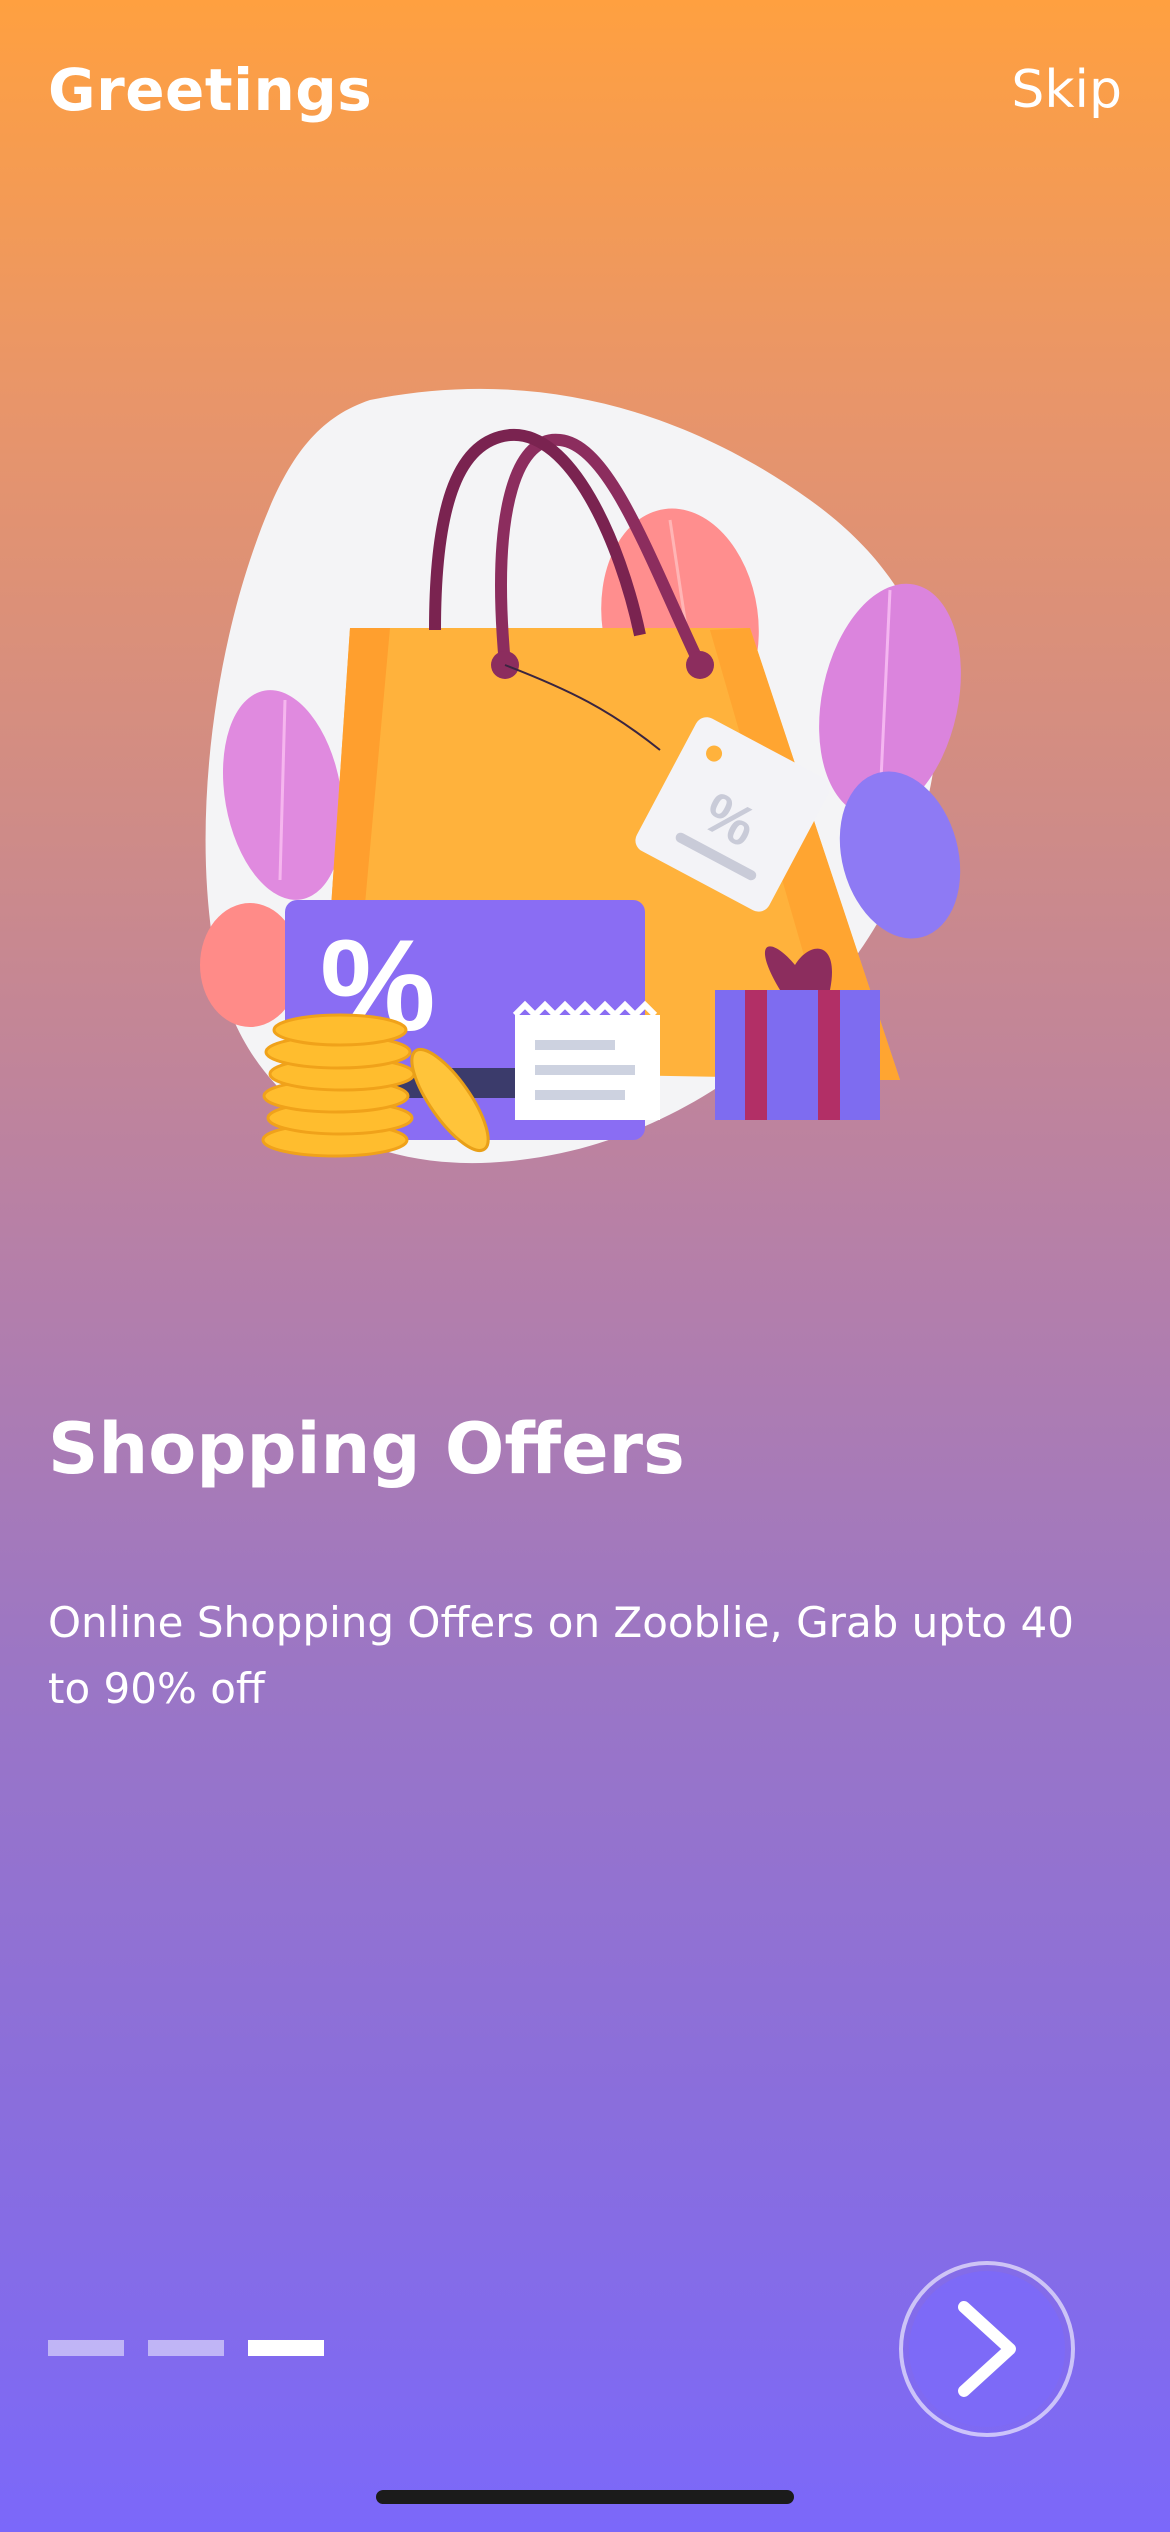  Describe the element at coordinates (210, 90) in the screenshot. I see `page-title: Greetings` at that location.